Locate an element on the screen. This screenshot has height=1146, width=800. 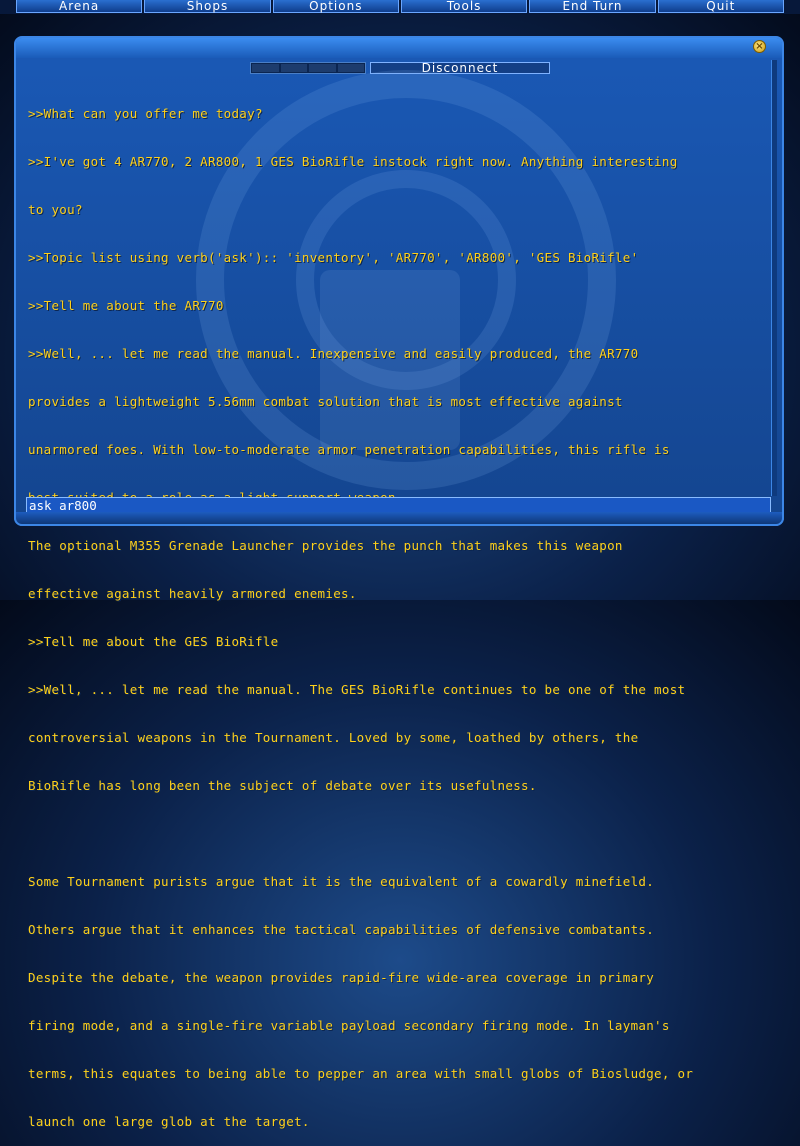
chat-line: to you? is located at coordinates (55, 209).